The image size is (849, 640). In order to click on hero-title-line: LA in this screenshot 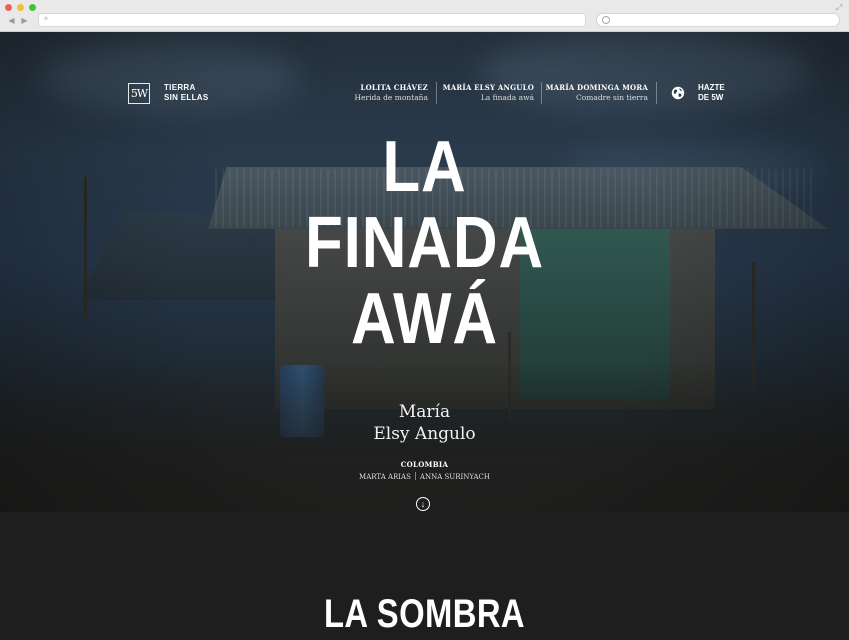, I will do `click(424, 167)`.